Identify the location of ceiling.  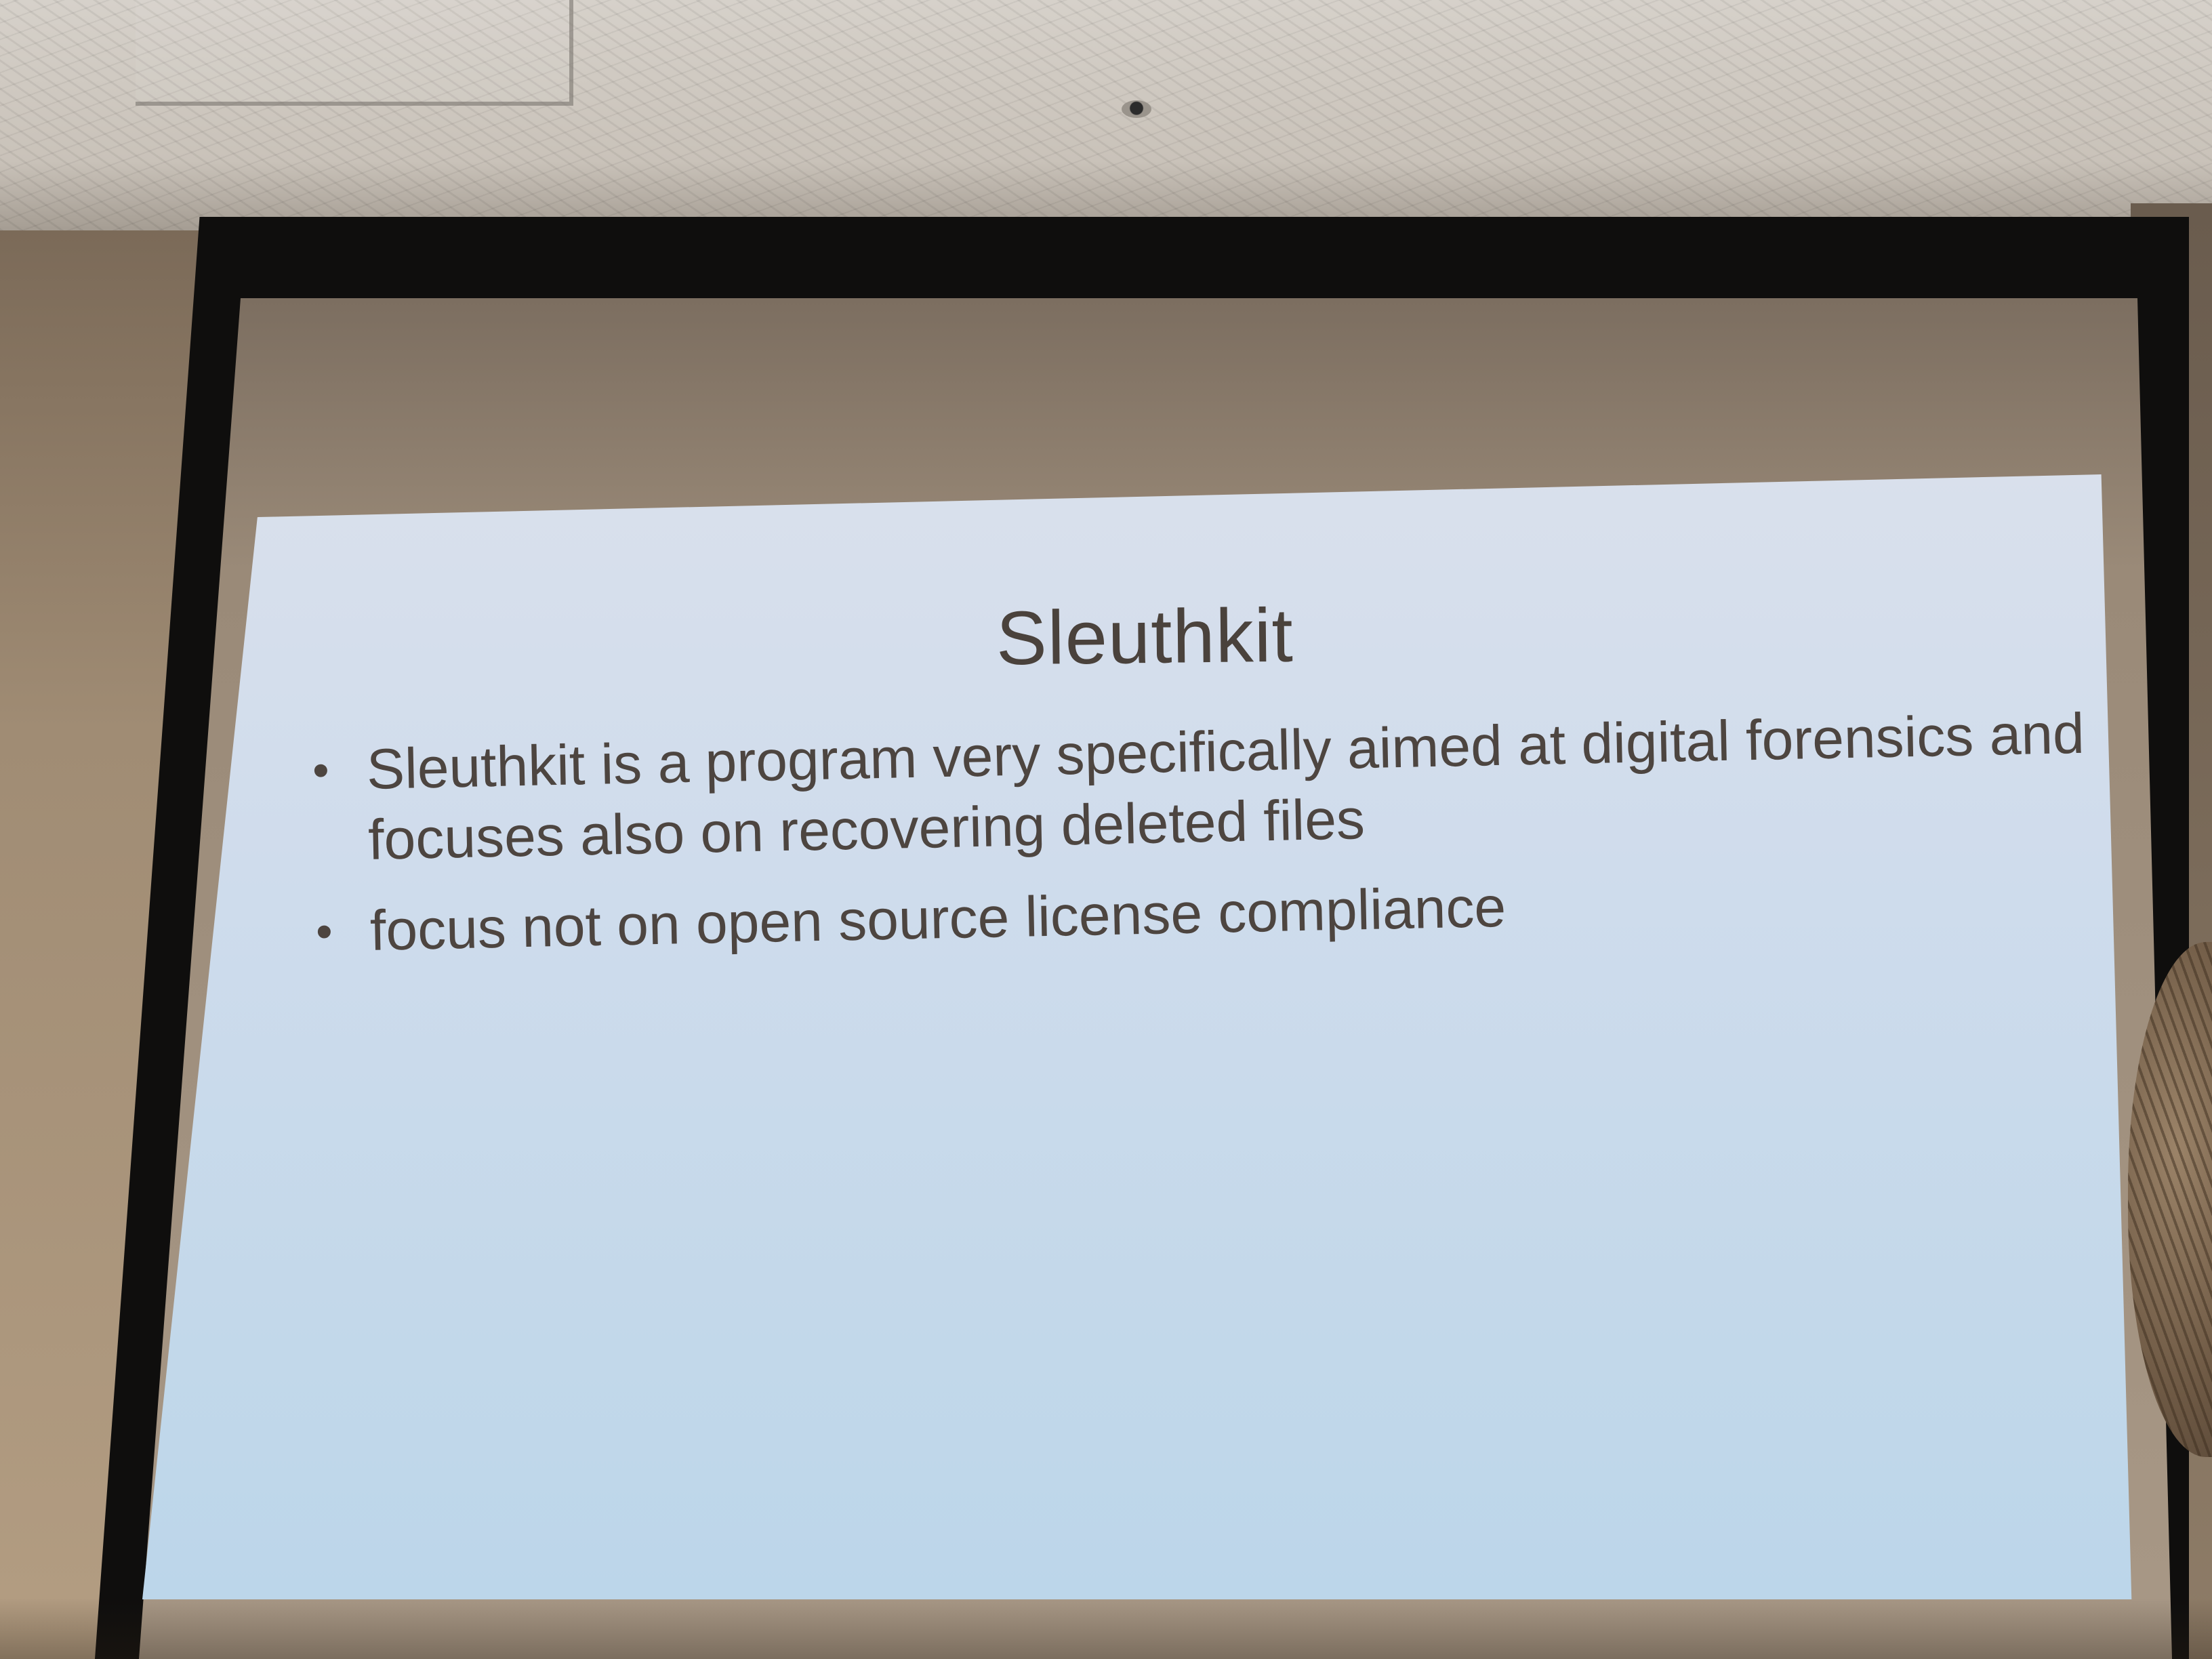
(1106, 115).